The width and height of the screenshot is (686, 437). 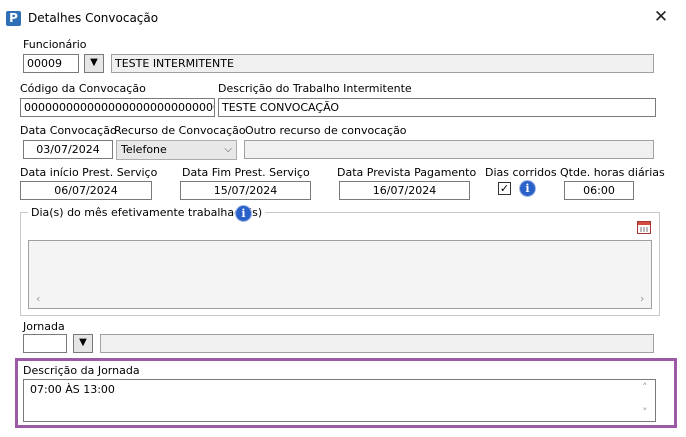 I want to click on scroll-up-icon: ˄, so click(x=645, y=387).